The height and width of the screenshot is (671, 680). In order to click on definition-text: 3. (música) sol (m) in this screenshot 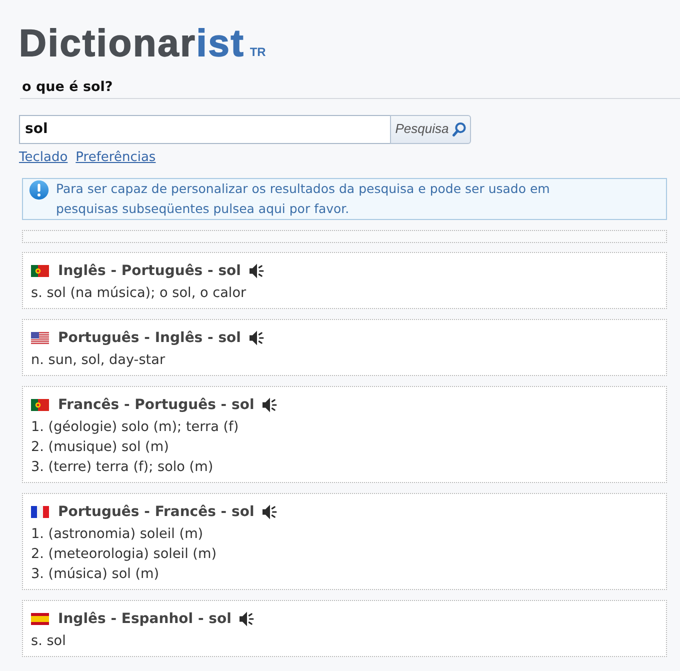, I will do `click(95, 574)`.